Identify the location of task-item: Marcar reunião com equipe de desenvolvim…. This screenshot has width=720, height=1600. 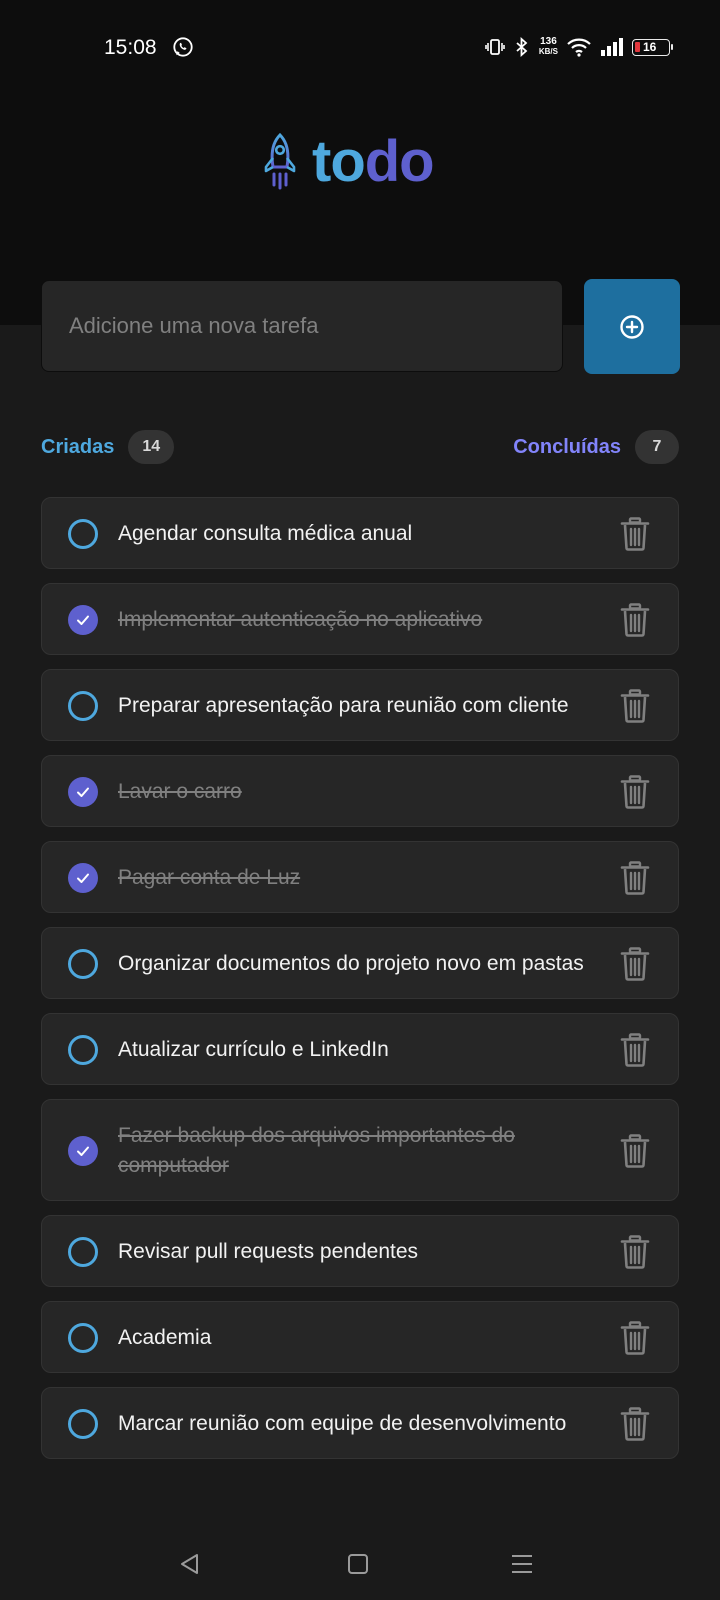
(360, 1423).